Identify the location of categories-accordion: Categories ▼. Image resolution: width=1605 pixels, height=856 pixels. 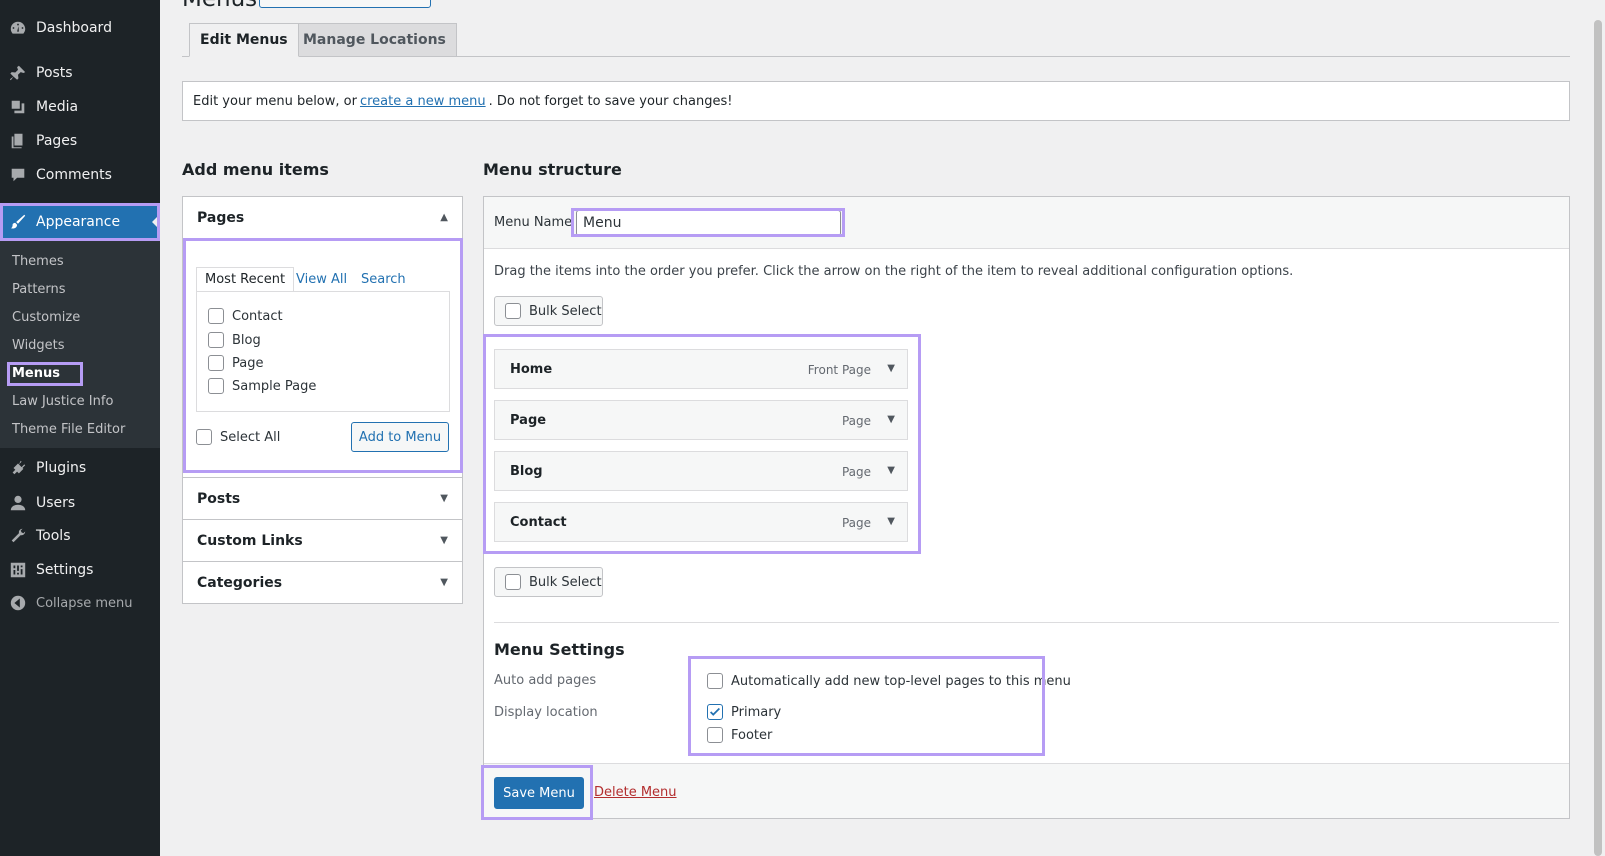
(322, 582).